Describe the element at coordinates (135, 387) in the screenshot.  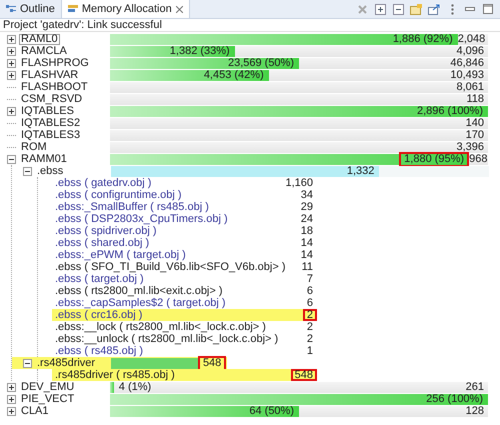
I see `used-value: 4 (1%)` at that location.